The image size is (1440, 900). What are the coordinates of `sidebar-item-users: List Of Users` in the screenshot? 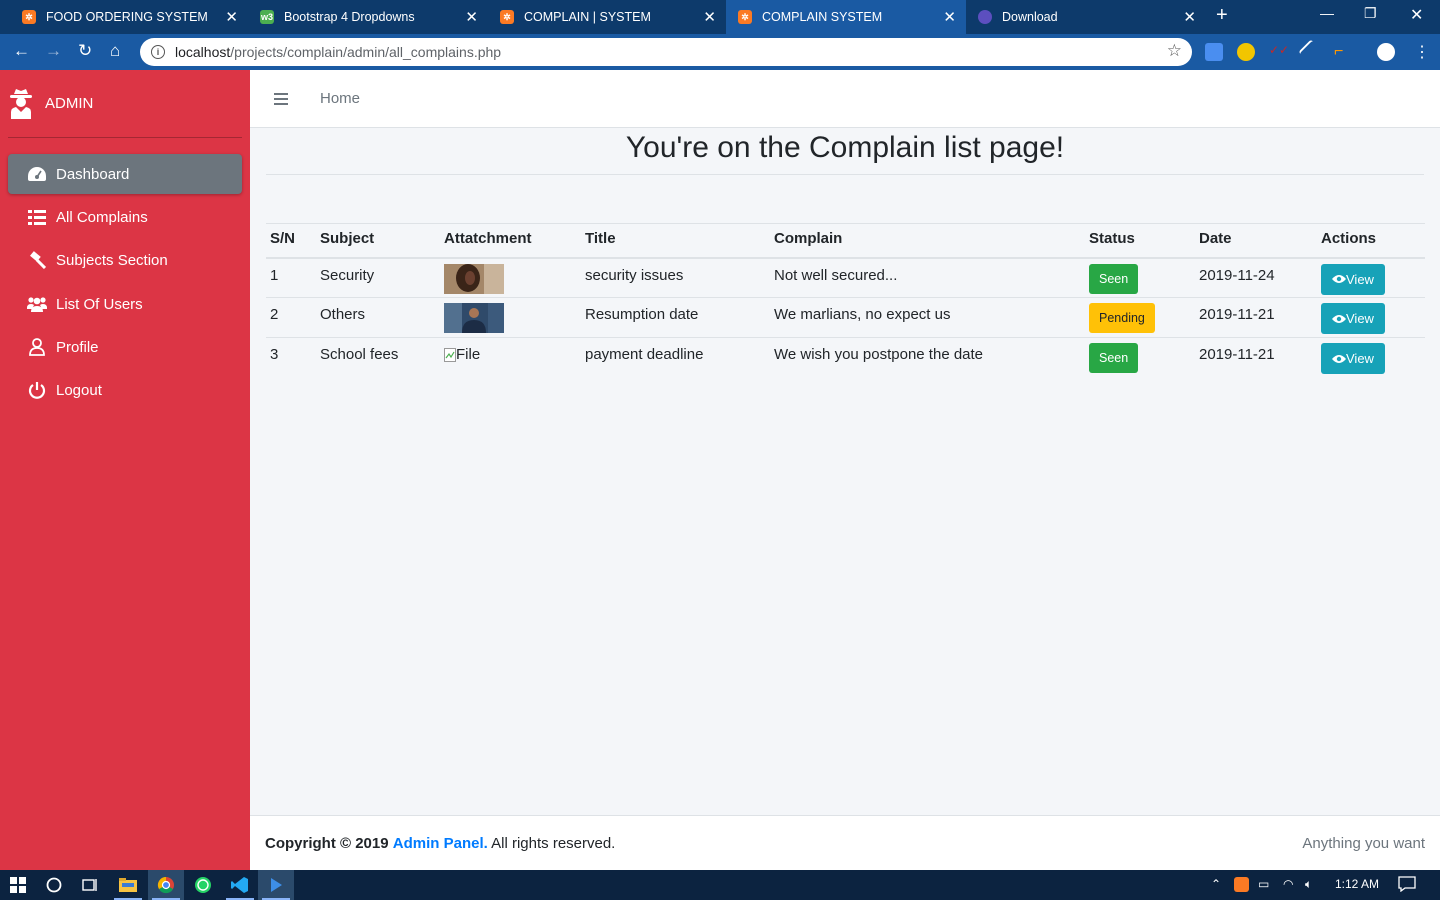 It's located at (125, 304).